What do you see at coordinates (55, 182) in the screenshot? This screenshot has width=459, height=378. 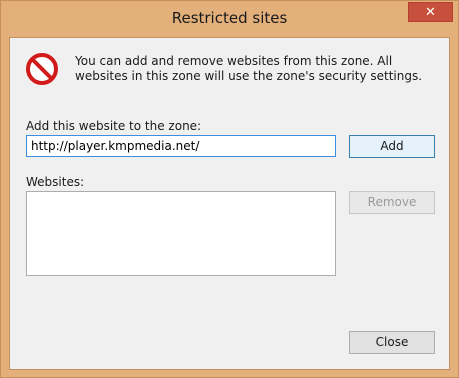 I see `websites-label: Websites:` at bounding box center [55, 182].